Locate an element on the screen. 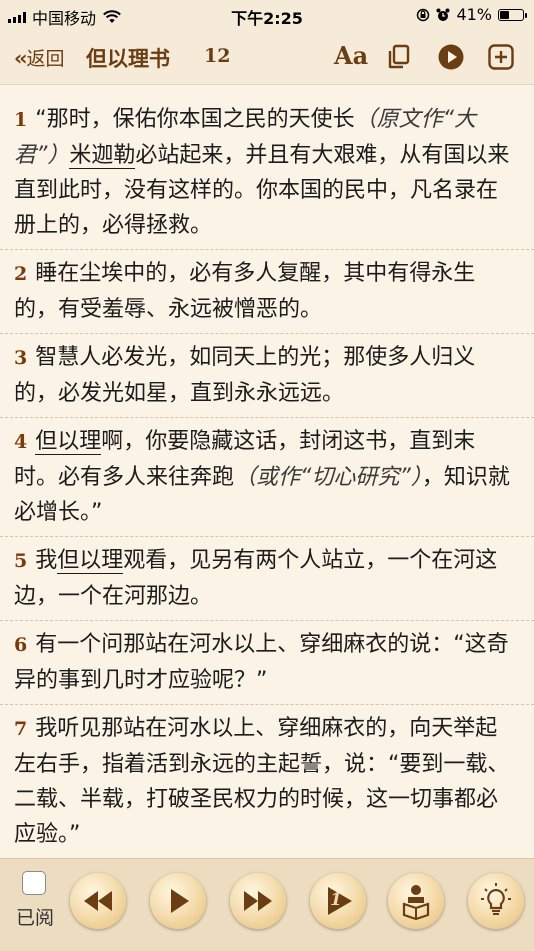 This screenshot has width=534, height=951. verse-number: 1 is located at coordinates (21, 120).